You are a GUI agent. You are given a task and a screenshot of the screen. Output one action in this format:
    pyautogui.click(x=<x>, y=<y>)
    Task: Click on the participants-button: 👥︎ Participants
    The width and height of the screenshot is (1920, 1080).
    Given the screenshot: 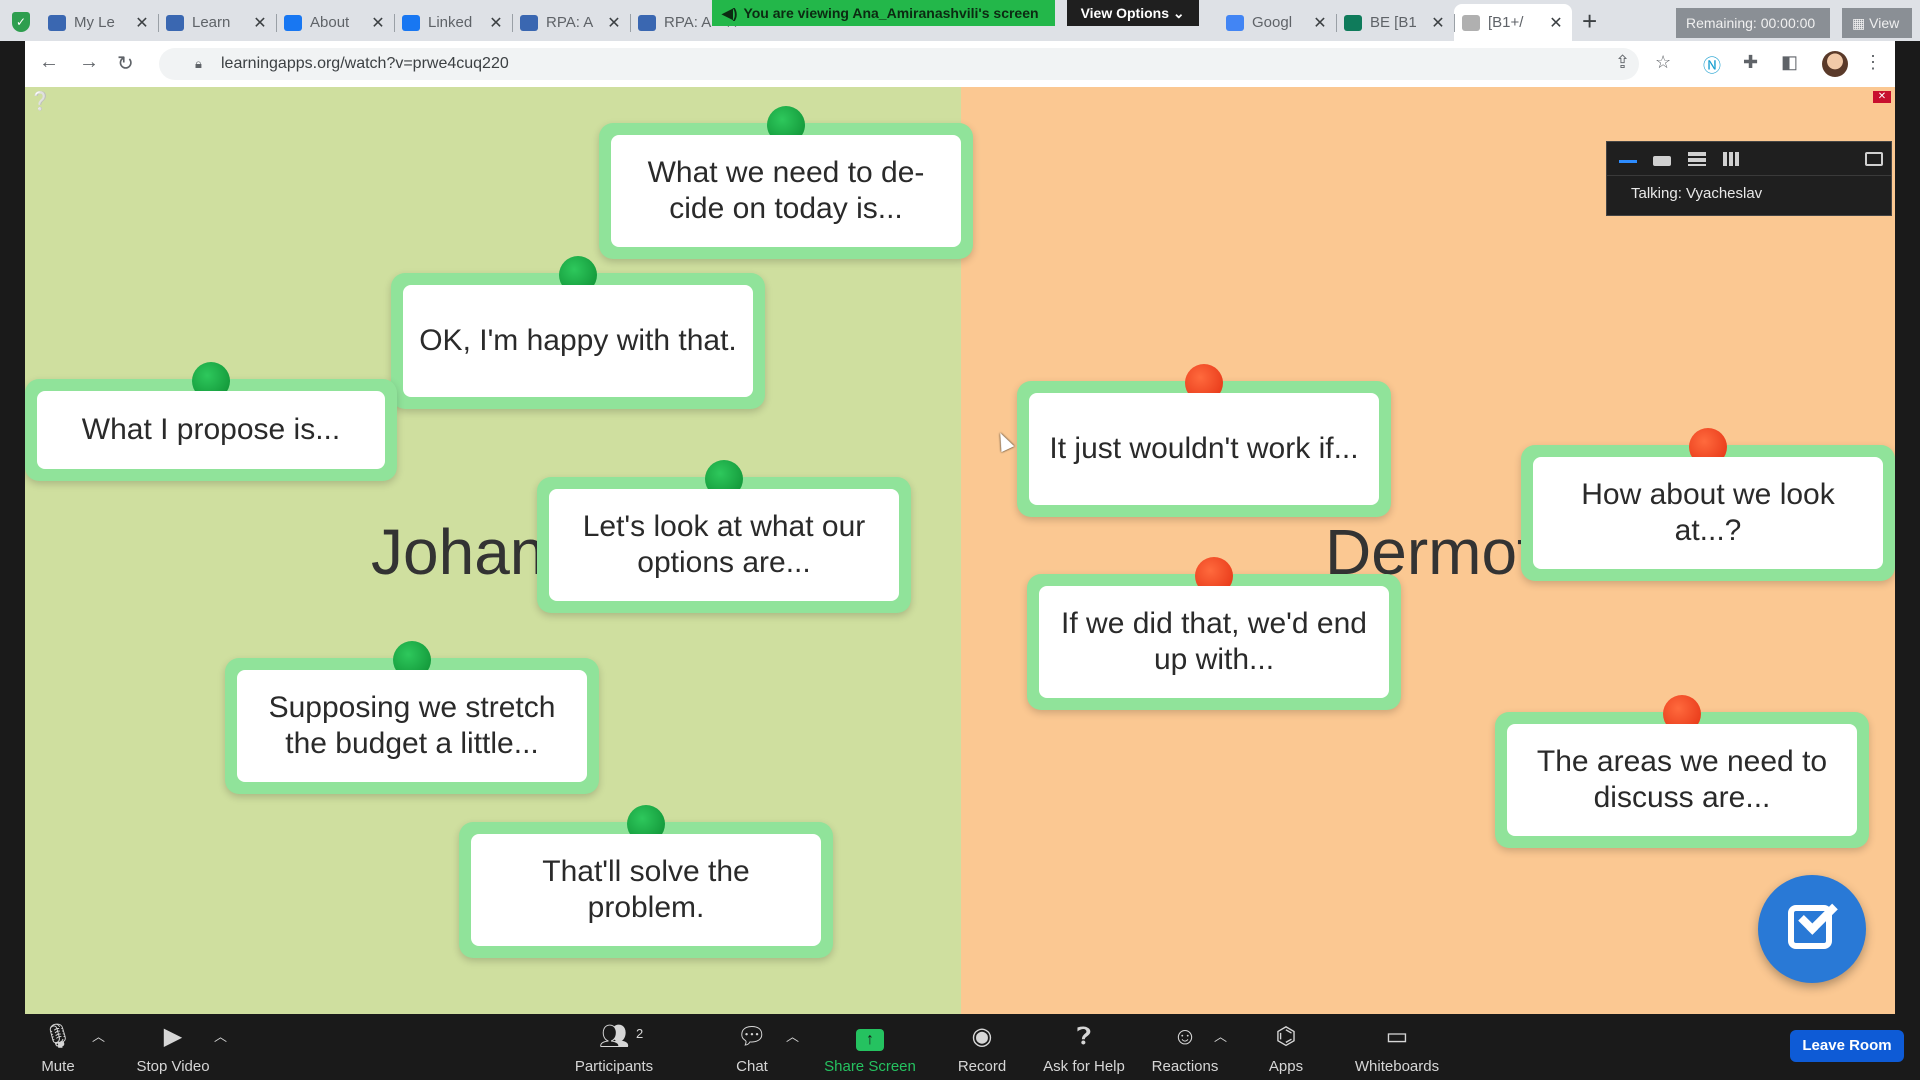 What is the action you would take?
    pyautogui.click(x=614, y=1048)
    